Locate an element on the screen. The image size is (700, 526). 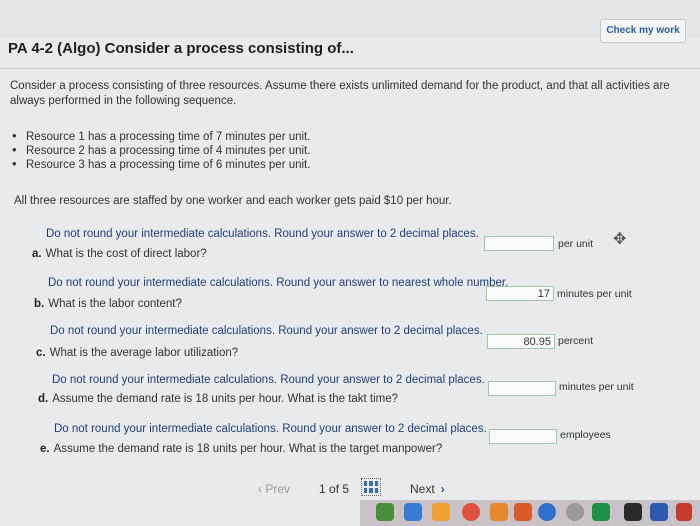
question-letter: a. is located at coordinates (37, 254).